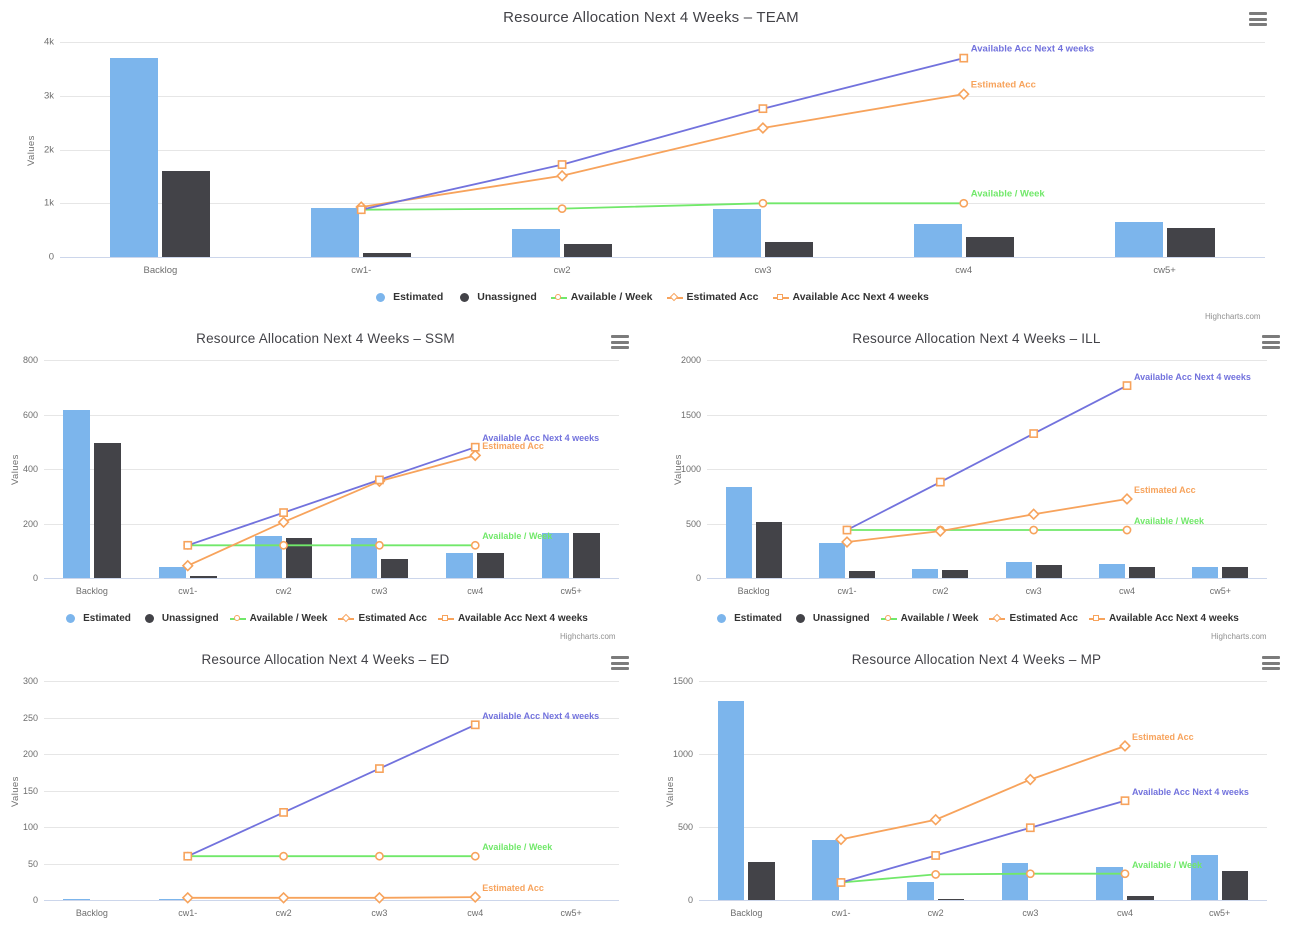 This screenshot has width=1302, height=930. Describe the element at coordinates (188, 913) in the screenshot. I see `x-axis-tick-label: cw1-` at that location.